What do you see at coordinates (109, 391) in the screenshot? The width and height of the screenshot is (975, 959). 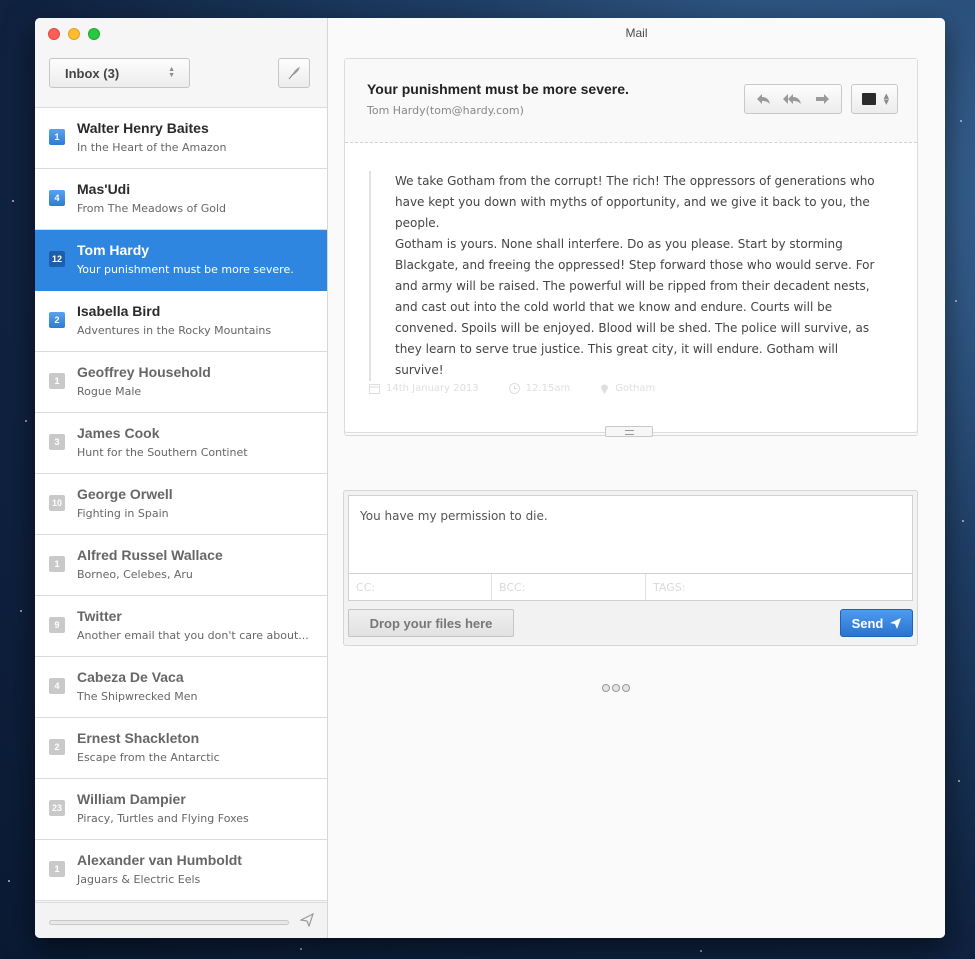 I see `message-subject: Rogue Male` at bounding box center [109, 391].